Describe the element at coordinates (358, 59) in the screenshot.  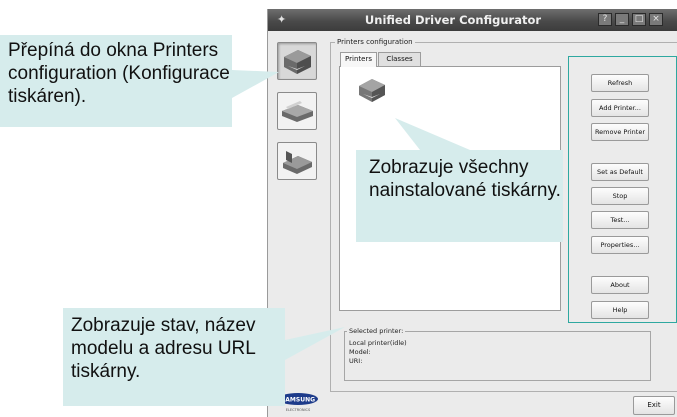
I see `tab-printers: Printers` at that location.